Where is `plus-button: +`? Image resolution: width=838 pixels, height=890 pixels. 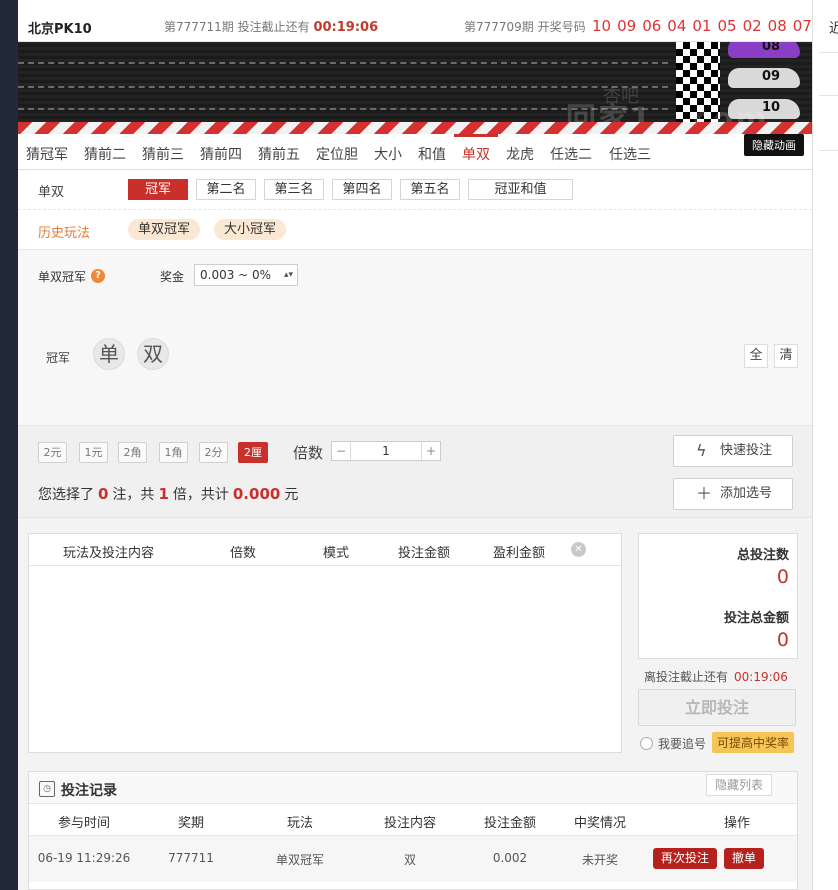
plus-button: + is located at coordinates (431, 451).